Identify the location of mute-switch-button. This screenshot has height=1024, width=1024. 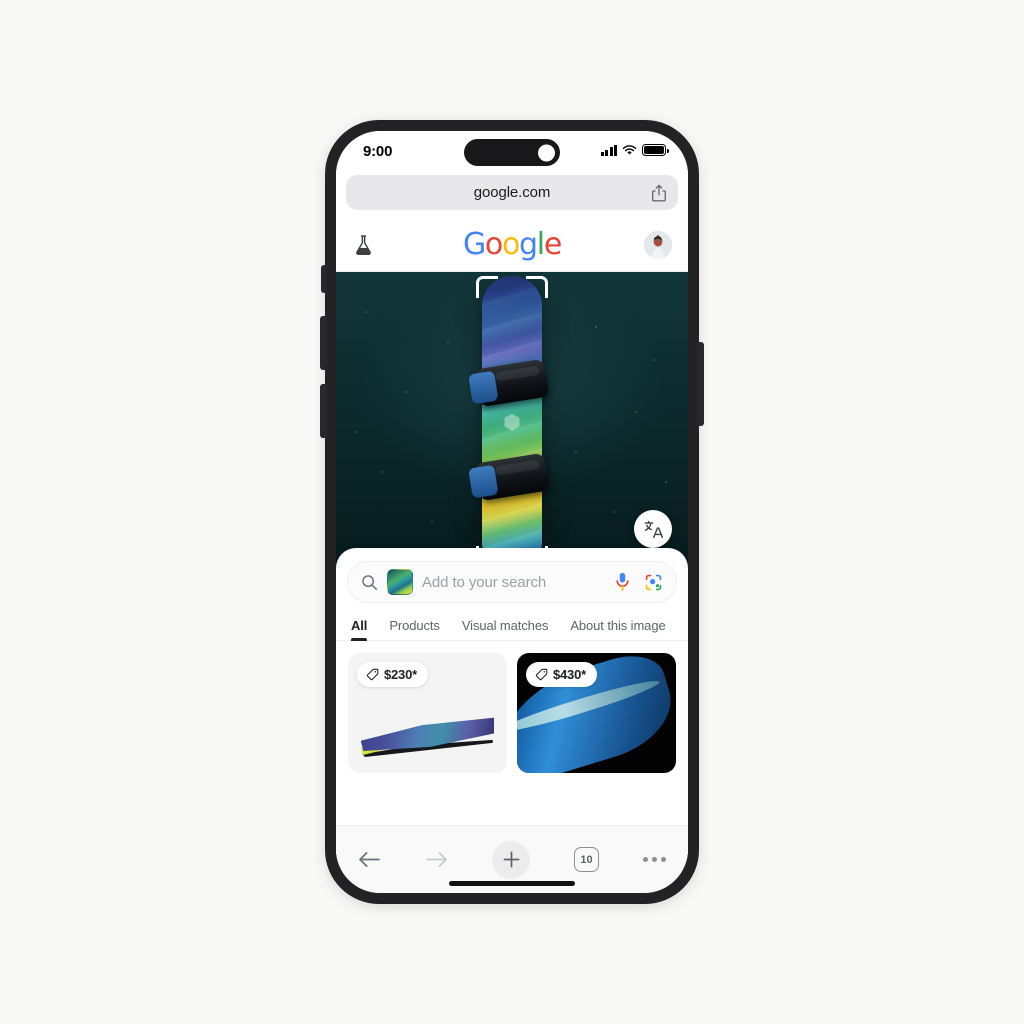
(324, 279).